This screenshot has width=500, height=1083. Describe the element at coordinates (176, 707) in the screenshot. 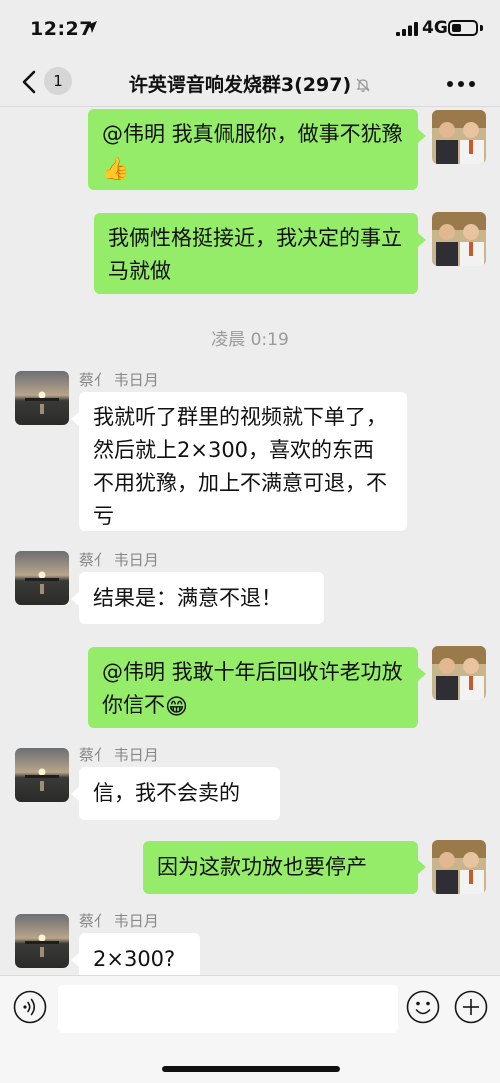

I see `grin-emoji: 😁` at that location.